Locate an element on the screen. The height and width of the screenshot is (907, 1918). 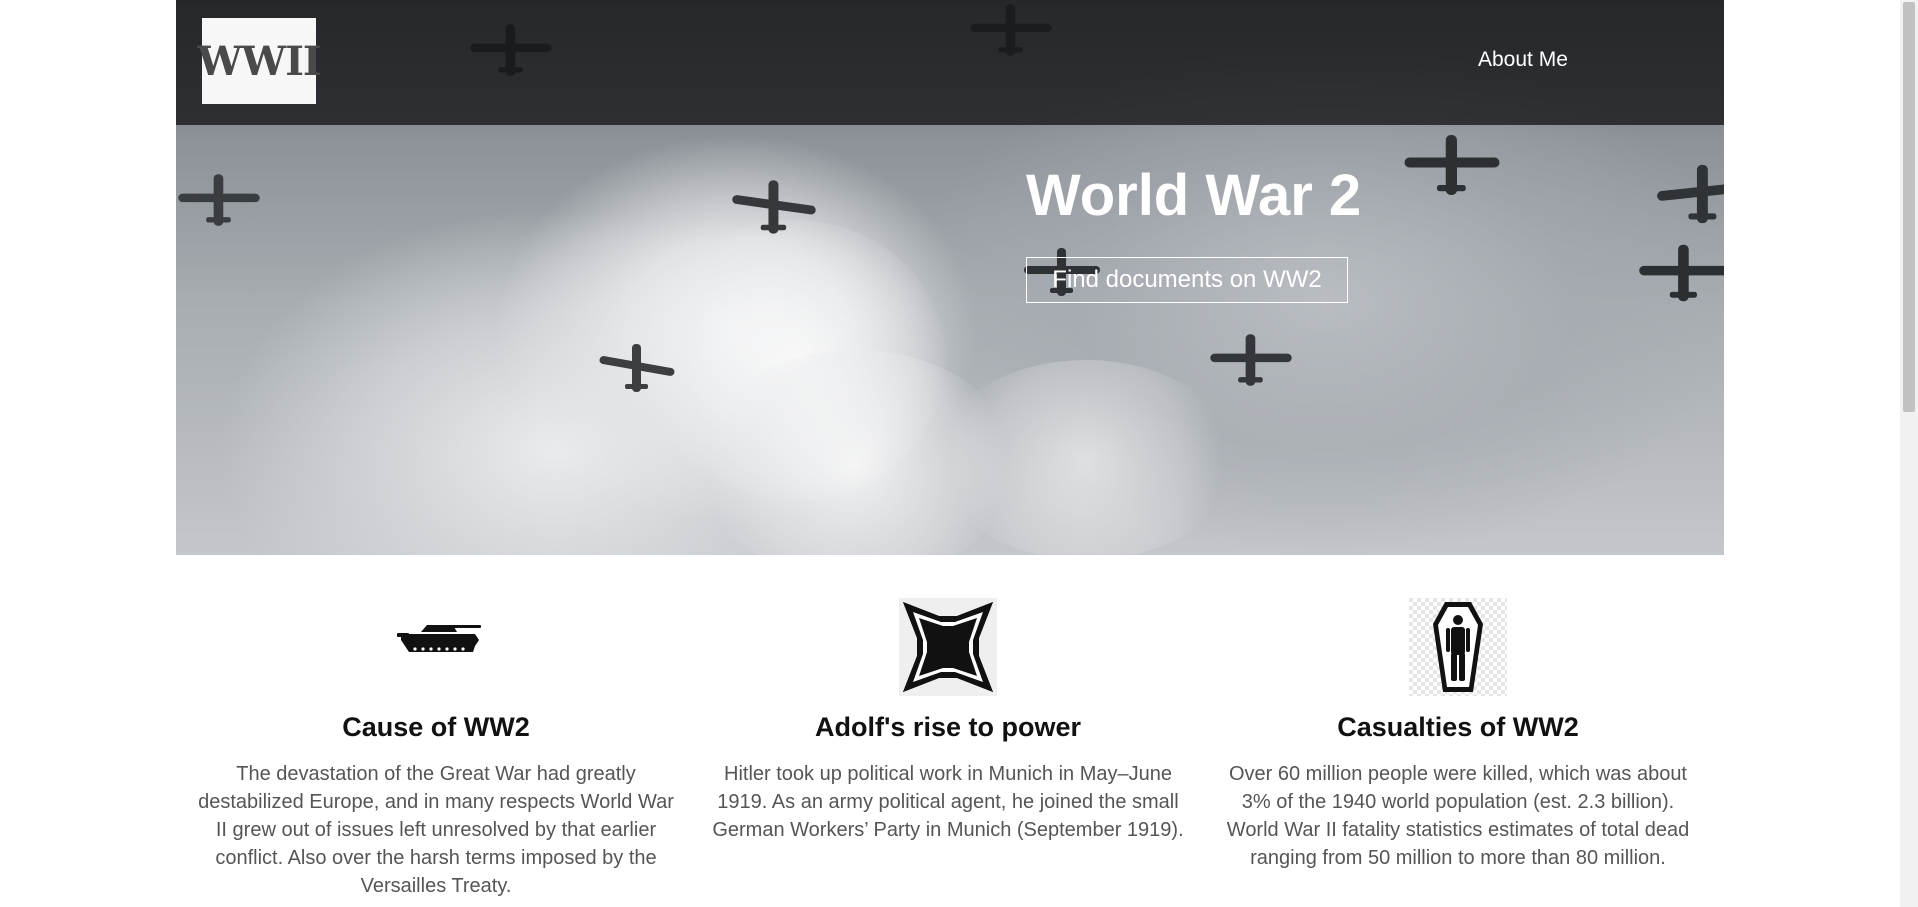
tank-icon is located at coordinates (439, 638).